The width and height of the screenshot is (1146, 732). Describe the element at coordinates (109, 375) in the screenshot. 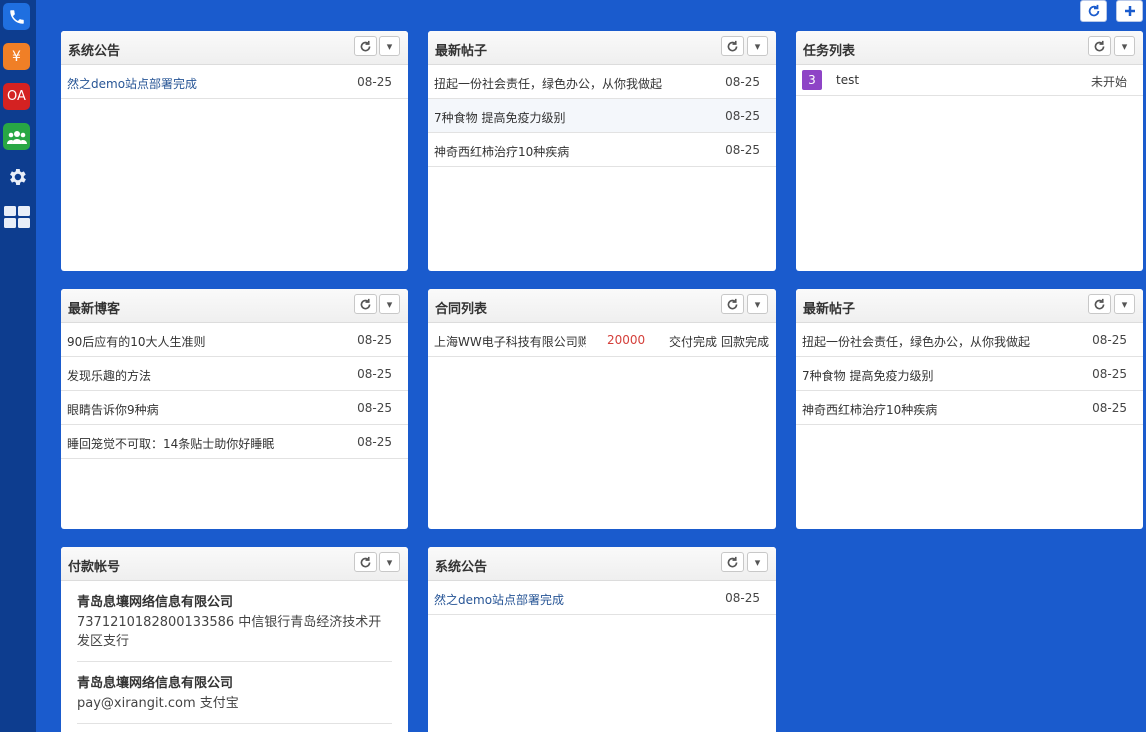

I see `item-title: 发现乐趣的方法` at that location.